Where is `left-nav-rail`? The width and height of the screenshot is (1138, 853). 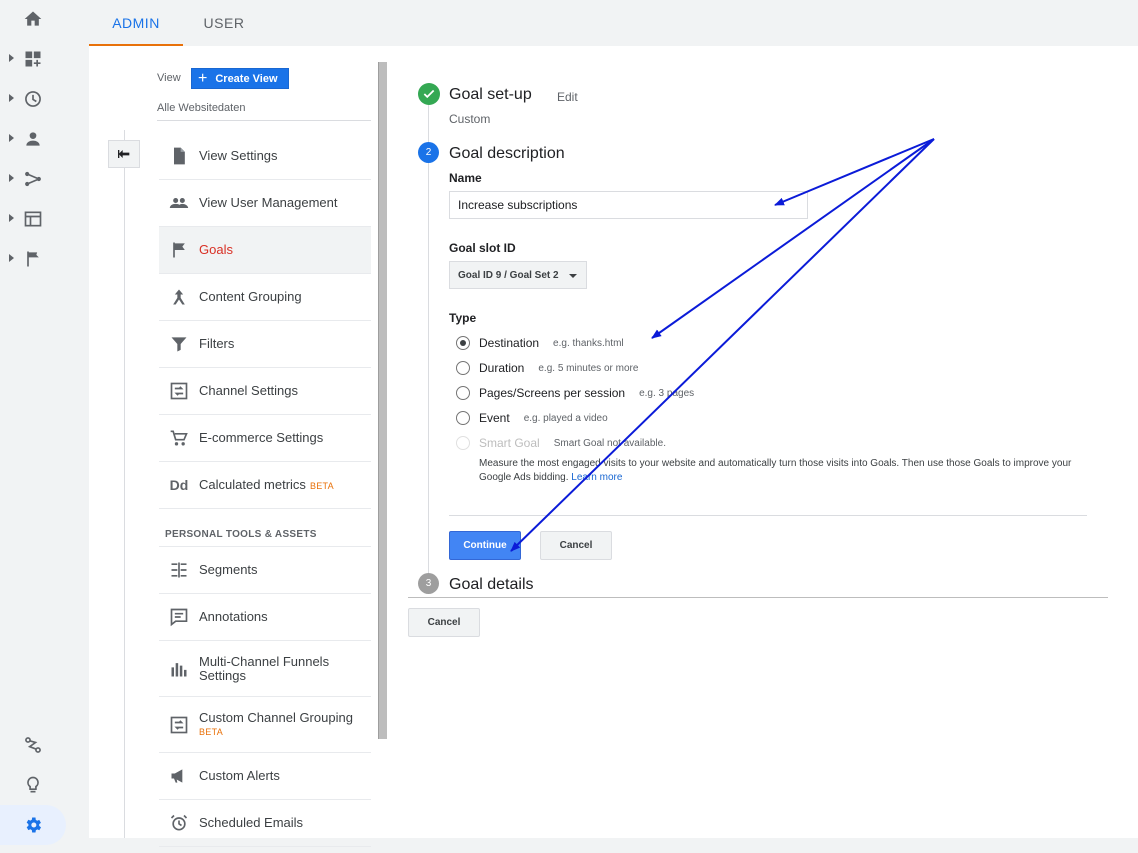 left-nav-rail is located at coordinates (33, 426).